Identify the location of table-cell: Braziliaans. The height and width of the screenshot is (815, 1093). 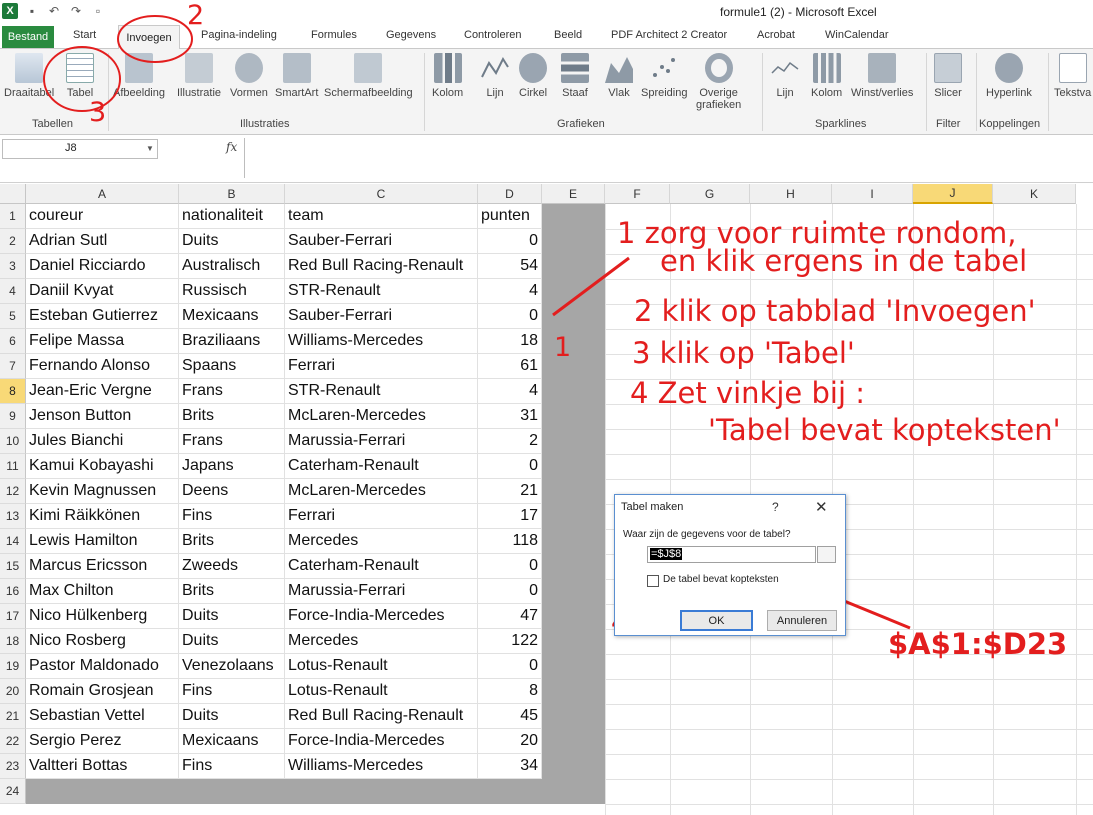
(232, 341).